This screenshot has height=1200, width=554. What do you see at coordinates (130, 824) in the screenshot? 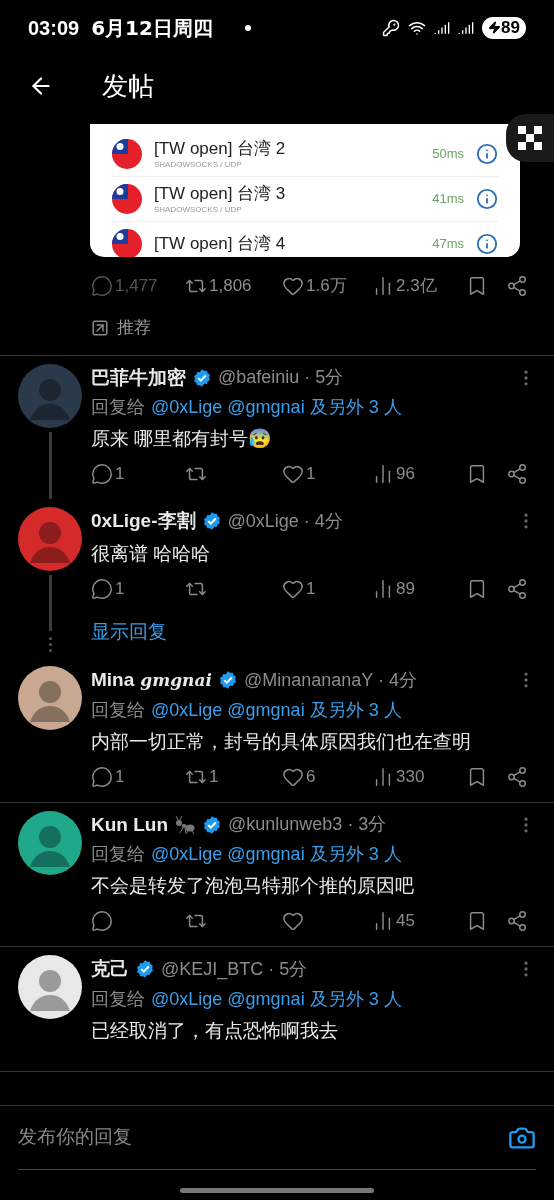
I see `user-name: Kun Lun` at bounding box center [130, 824].